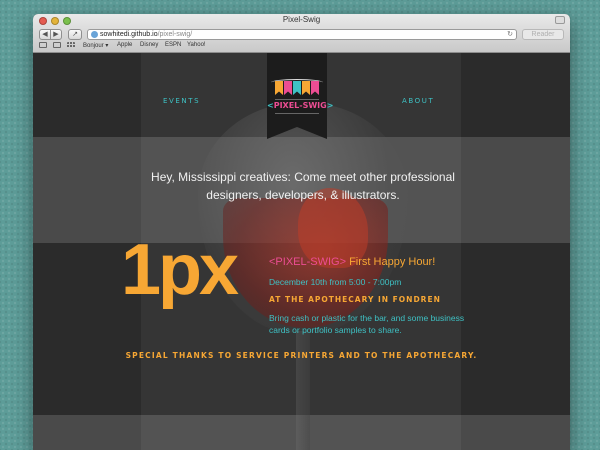  What do you see at coordinates (180, 270) in the screenshot?
I see `big-1px-heading: 1px` at bounding box center [180, 270].